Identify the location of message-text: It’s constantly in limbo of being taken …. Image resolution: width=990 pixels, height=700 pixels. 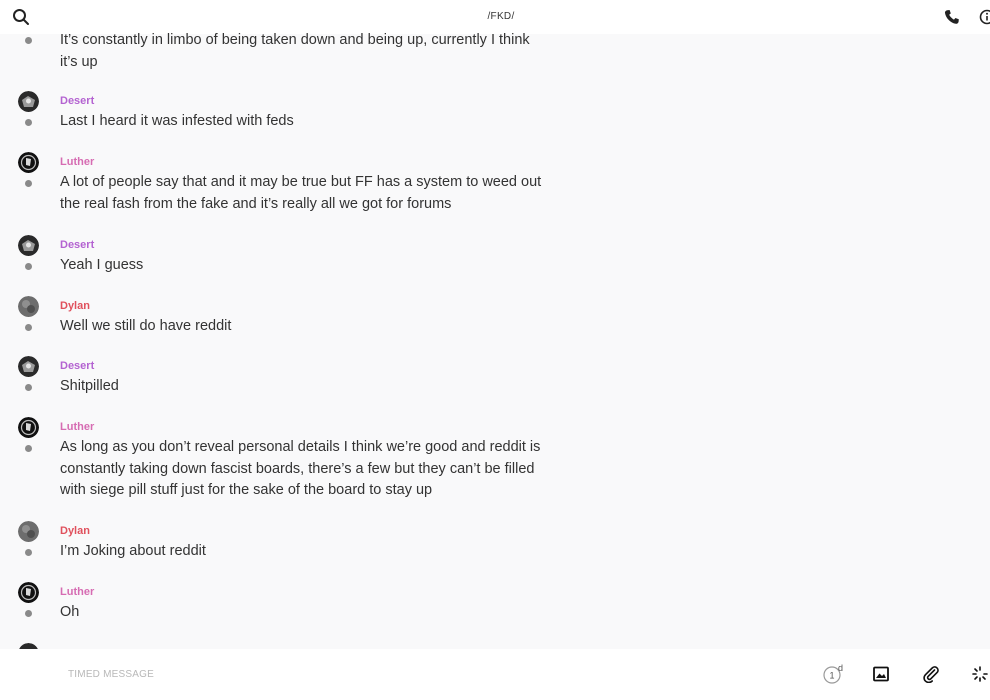
(295, 51).